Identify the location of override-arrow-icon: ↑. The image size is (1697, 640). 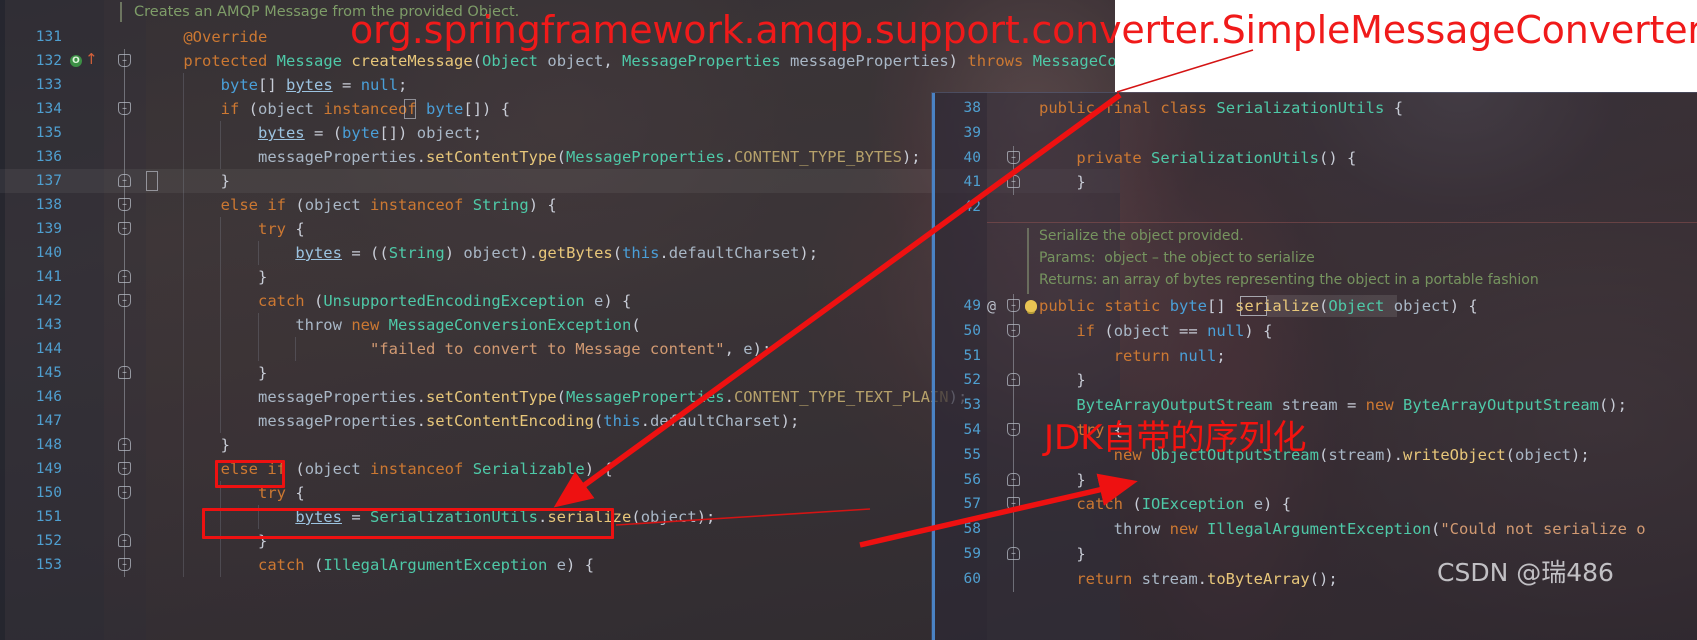
(91, 60).